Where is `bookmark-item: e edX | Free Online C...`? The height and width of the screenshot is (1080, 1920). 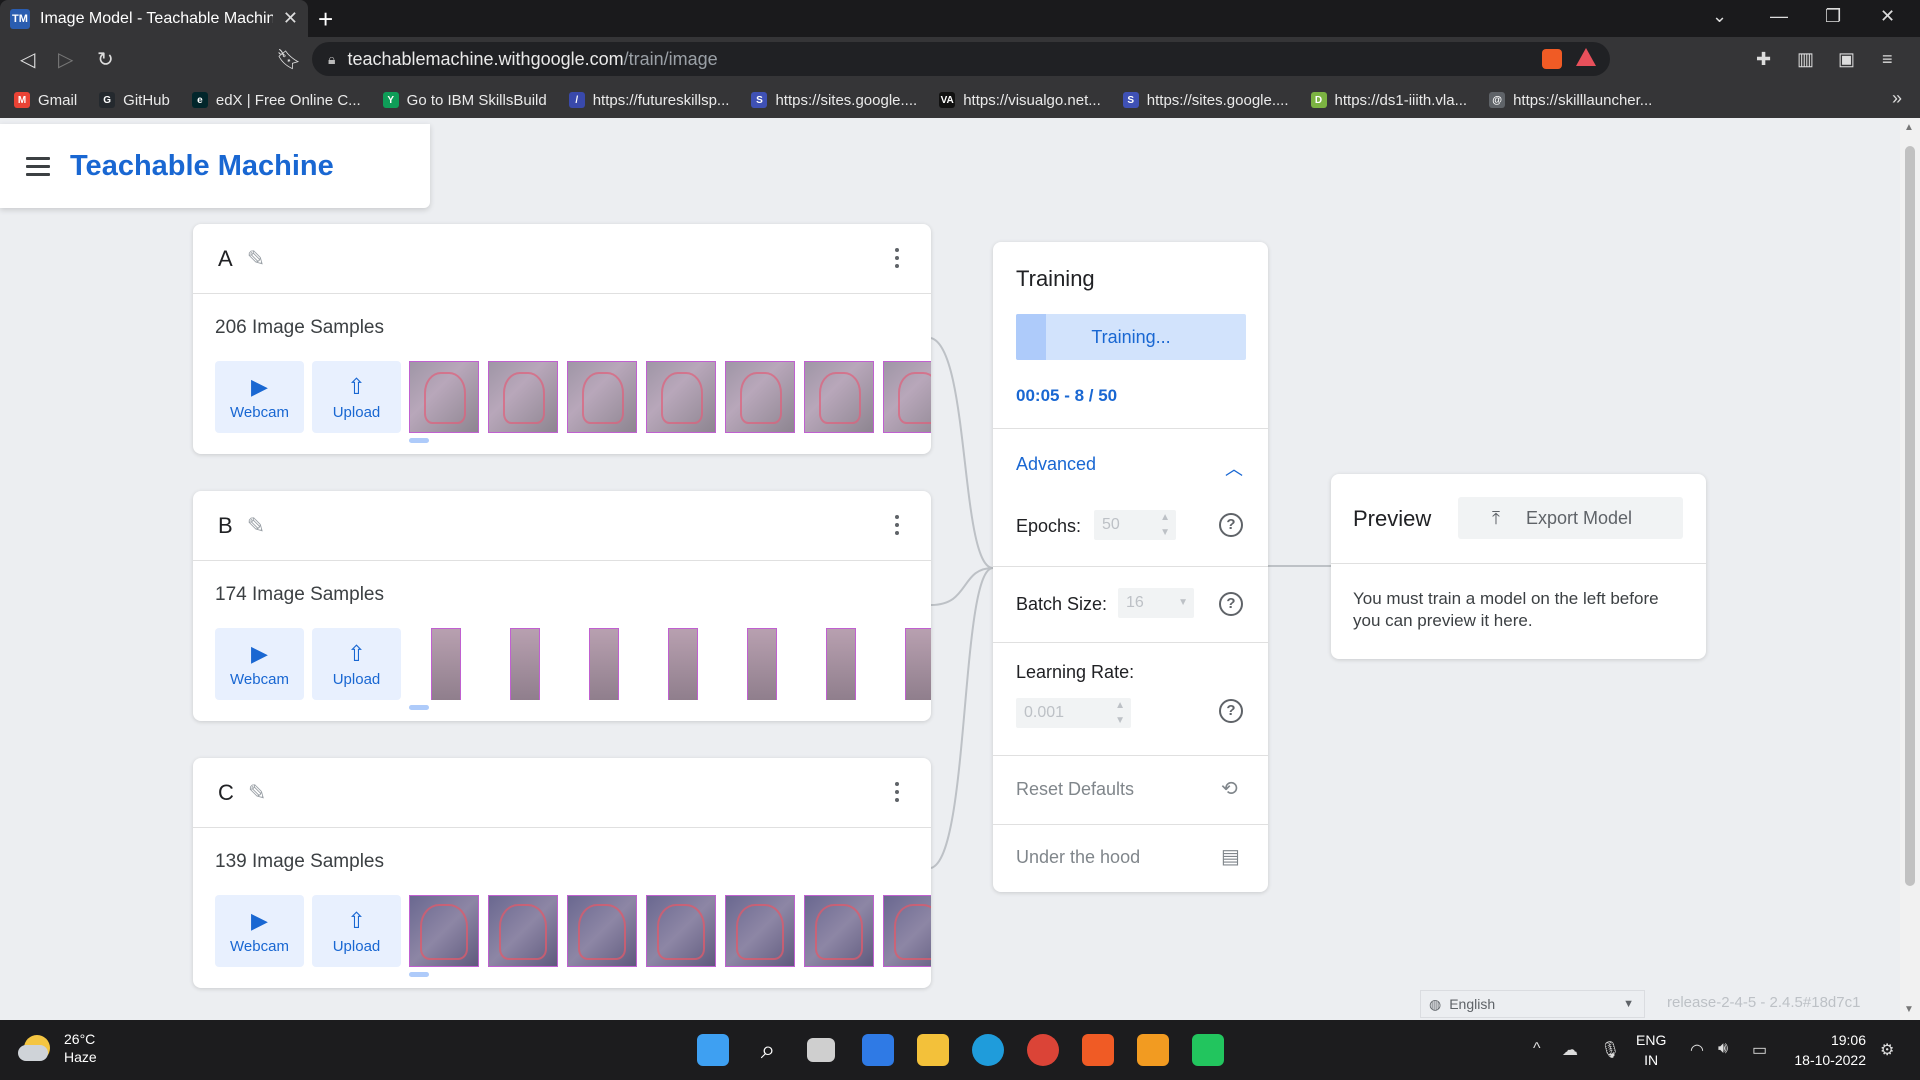
bookmark-item: e edX | Free Online C... is located at coordinates (276, 100).